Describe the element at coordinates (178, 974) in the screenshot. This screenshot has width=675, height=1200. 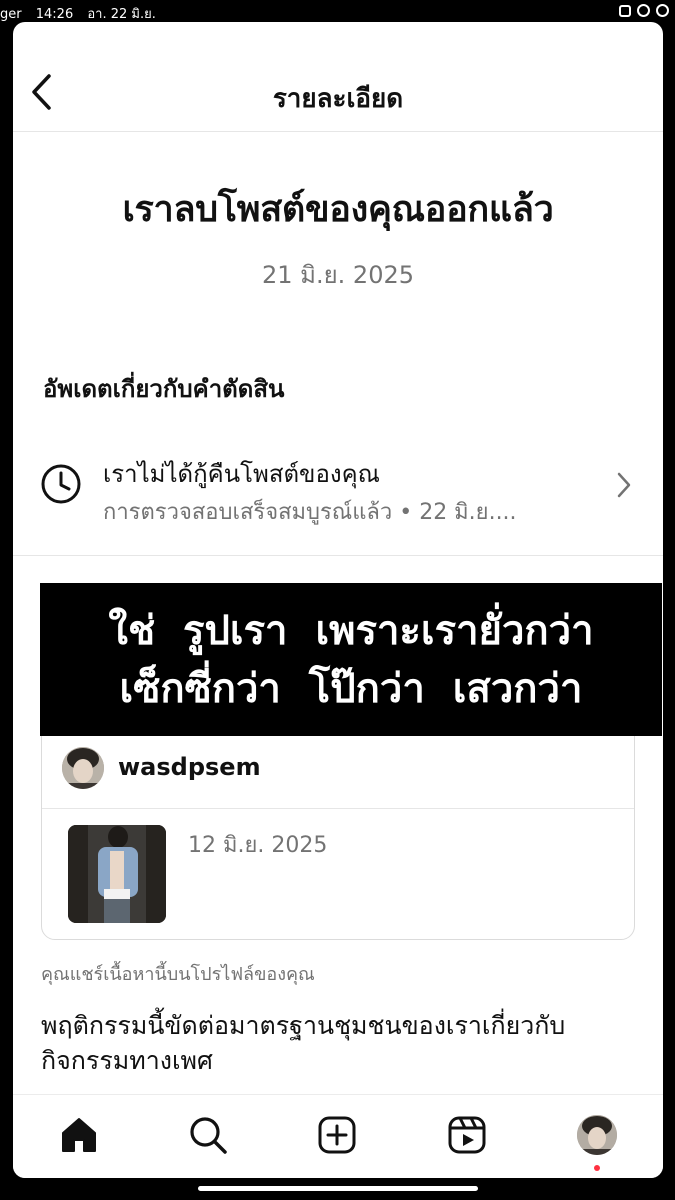
I see `shared-note: คุณแชร์เนื้อหานี้บนโปรไฟล์ของคุณ` at that location.